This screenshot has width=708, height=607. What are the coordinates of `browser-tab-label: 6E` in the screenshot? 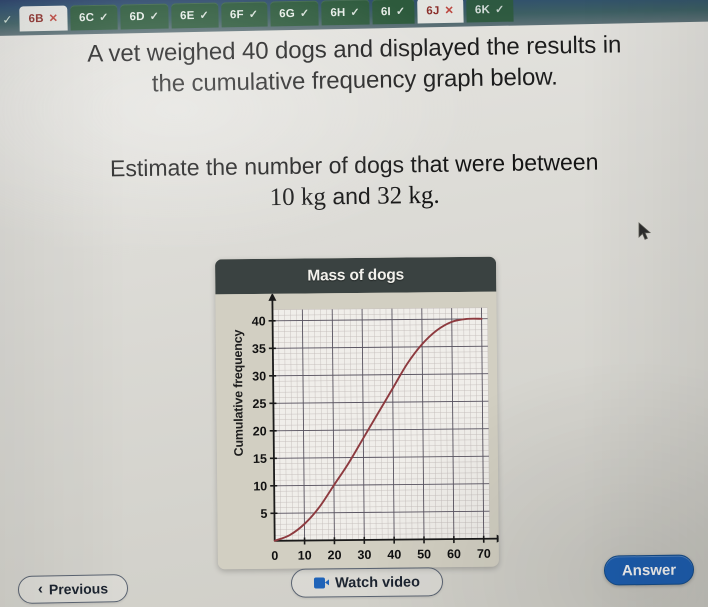 It's located at (187, 15).